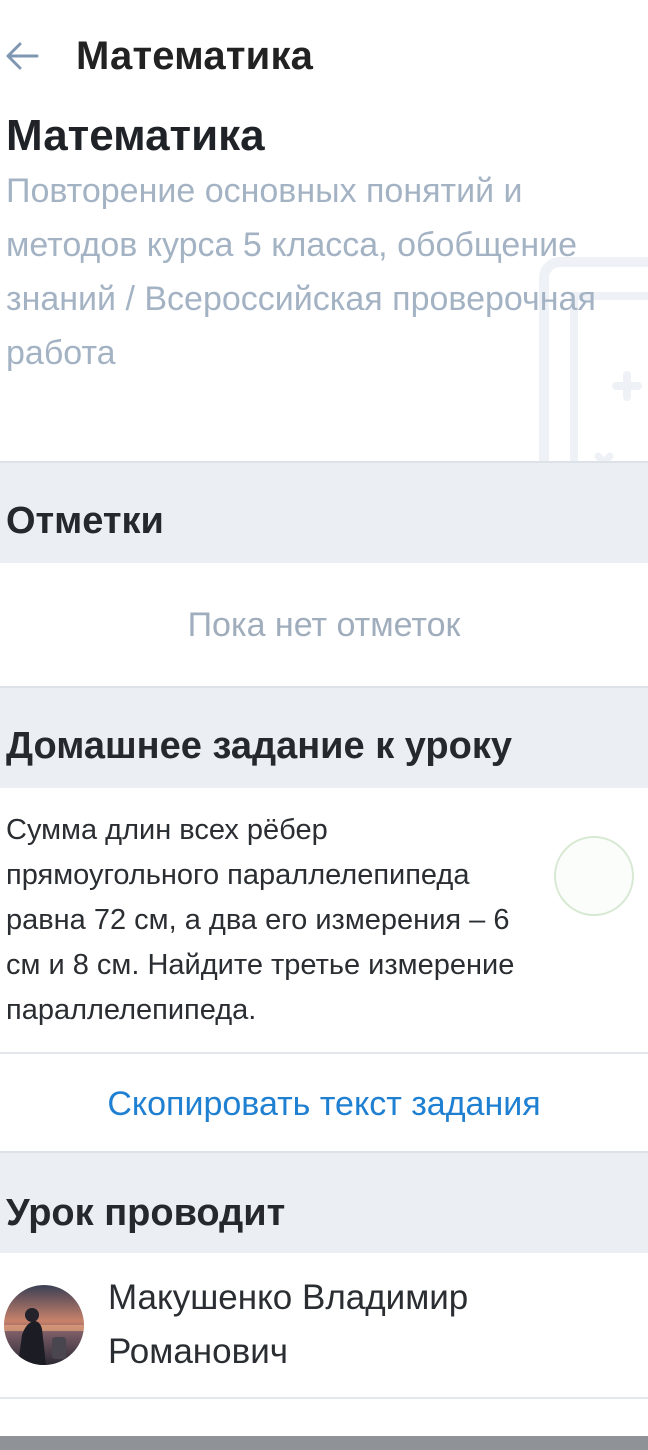 This screenshot has width=648, height=1450. I want to click on bottom-navigation-bar, so click(324, 1443).